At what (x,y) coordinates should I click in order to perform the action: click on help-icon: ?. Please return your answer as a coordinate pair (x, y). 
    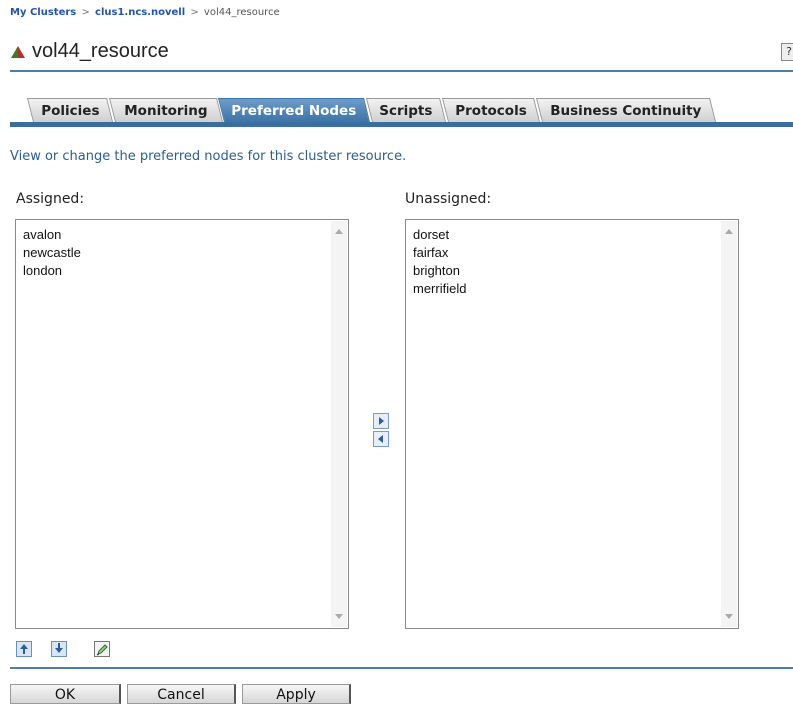
    Looking at the image, I should click on (787, 52).